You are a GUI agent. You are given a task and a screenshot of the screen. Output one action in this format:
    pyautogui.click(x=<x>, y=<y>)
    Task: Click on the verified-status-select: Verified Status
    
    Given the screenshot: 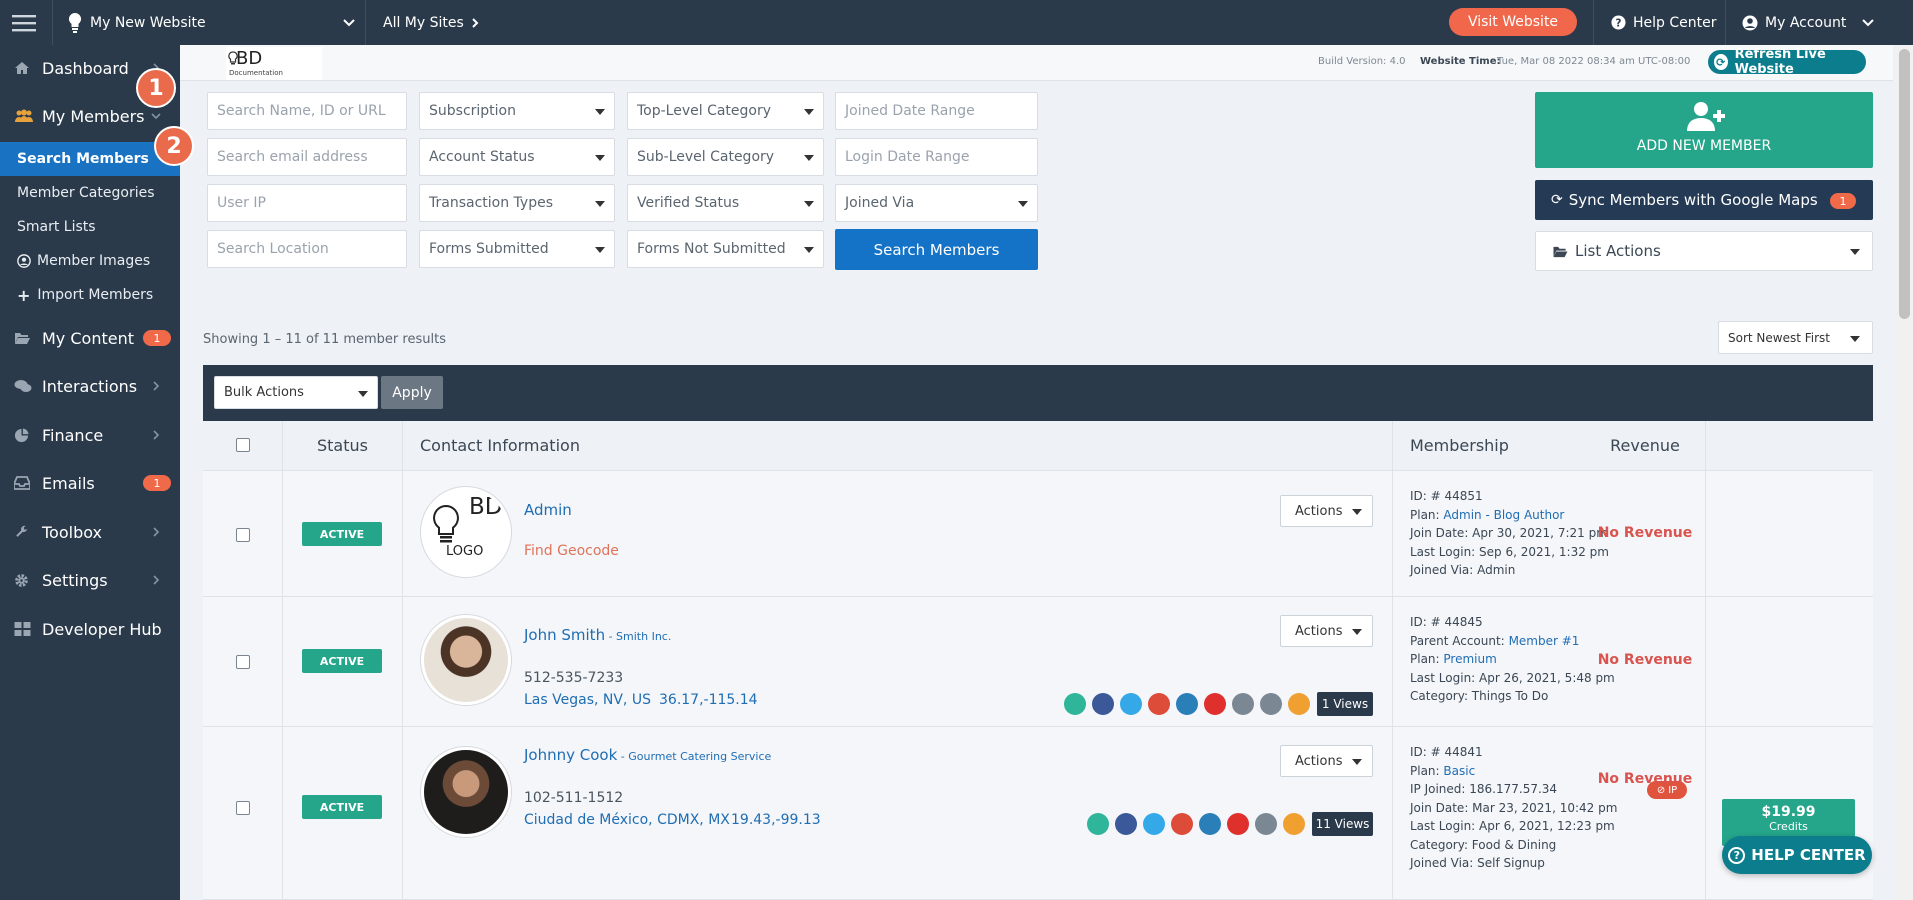 What is the action you would take?
    pyautogui.click(x=725, y=203)
    